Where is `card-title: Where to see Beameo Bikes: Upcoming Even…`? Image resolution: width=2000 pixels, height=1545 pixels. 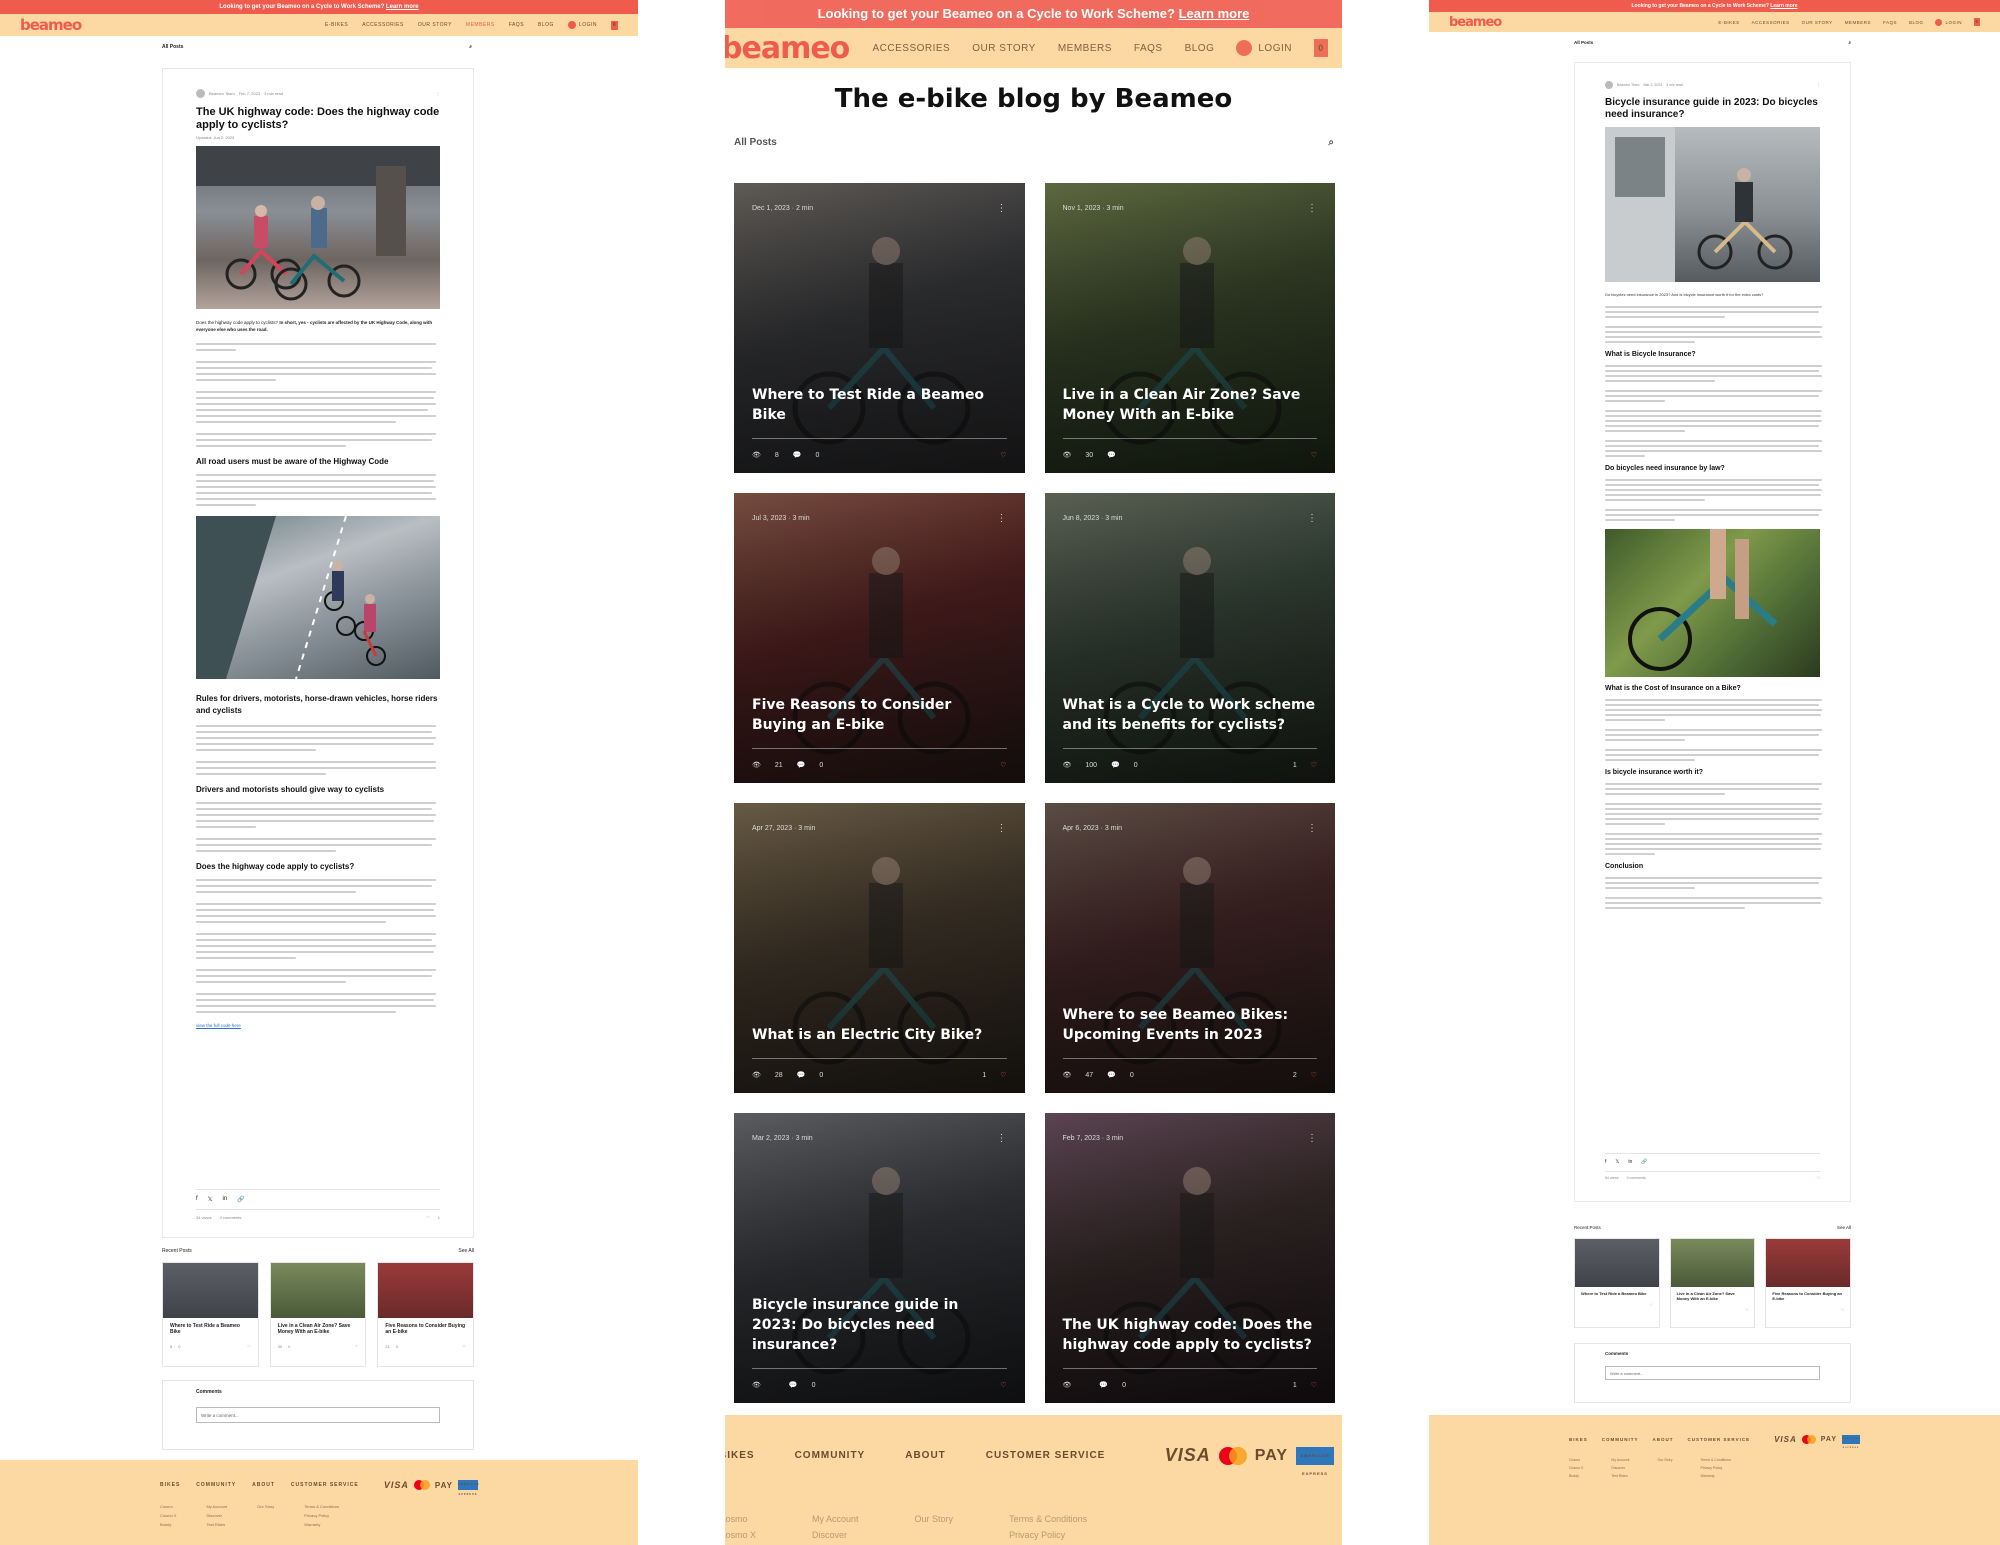 card-title: Where to see Beameo Bikes: Upcoming Even… is located at coordinates (1190, 1025).